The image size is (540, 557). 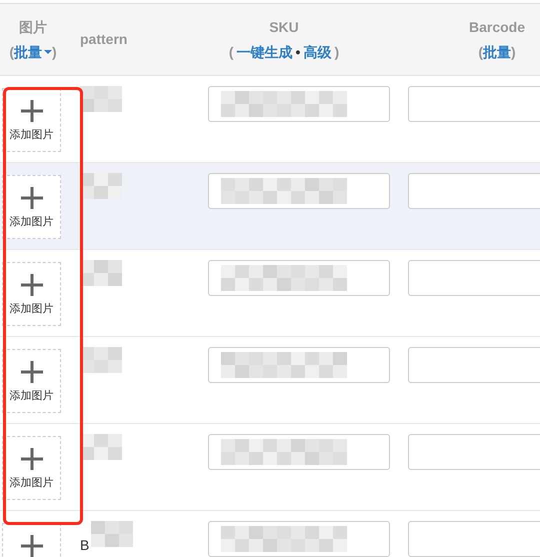 What do you see at coordinates (85, 545) in the screenshot?
I see `pattern-text: B` at bounding box center [85, 545].